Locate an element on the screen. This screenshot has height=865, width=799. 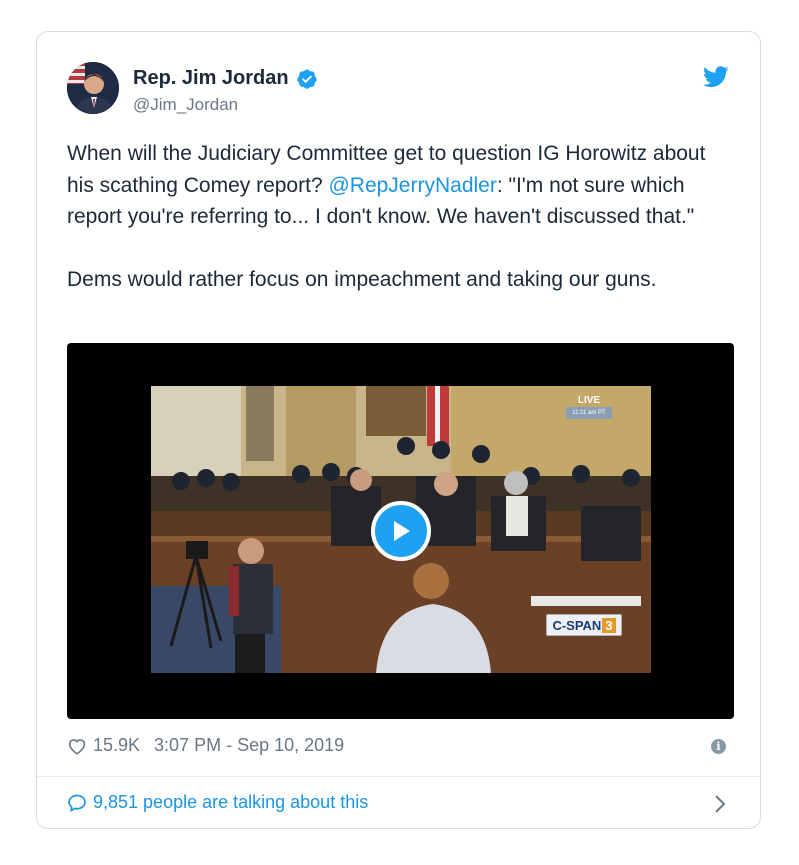
mention-link: @RepJerryNadler is located at coordinates (412, 185).